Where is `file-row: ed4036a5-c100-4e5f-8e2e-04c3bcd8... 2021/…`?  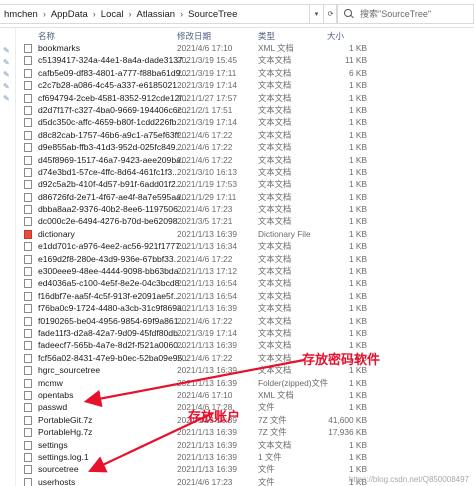
file-row: ed4036a5-c100-4e5f-8e2e-04c3bcd8... 2021/… is located at coordinates (247, 283).